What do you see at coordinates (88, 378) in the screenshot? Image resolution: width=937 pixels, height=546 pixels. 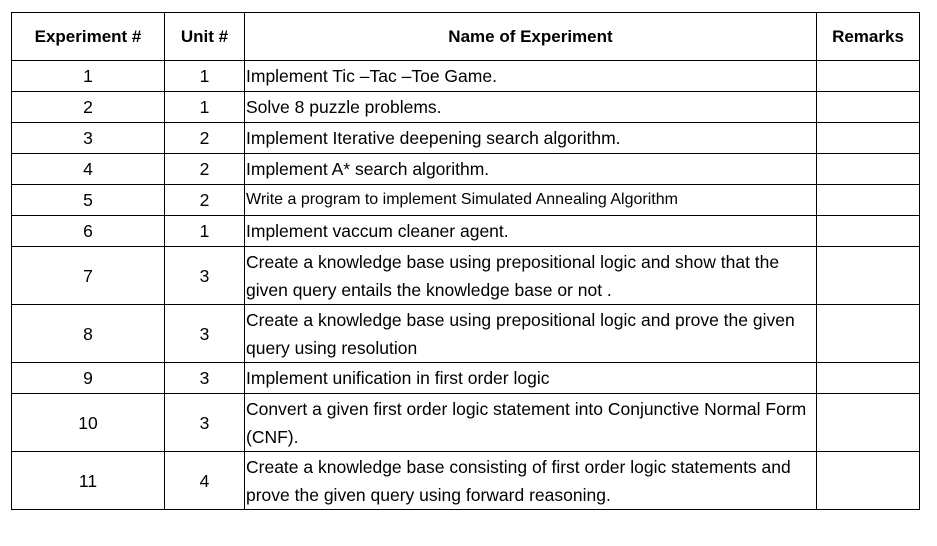 I see `experiment-number-cell: 9` at bounding box center [88, 378].